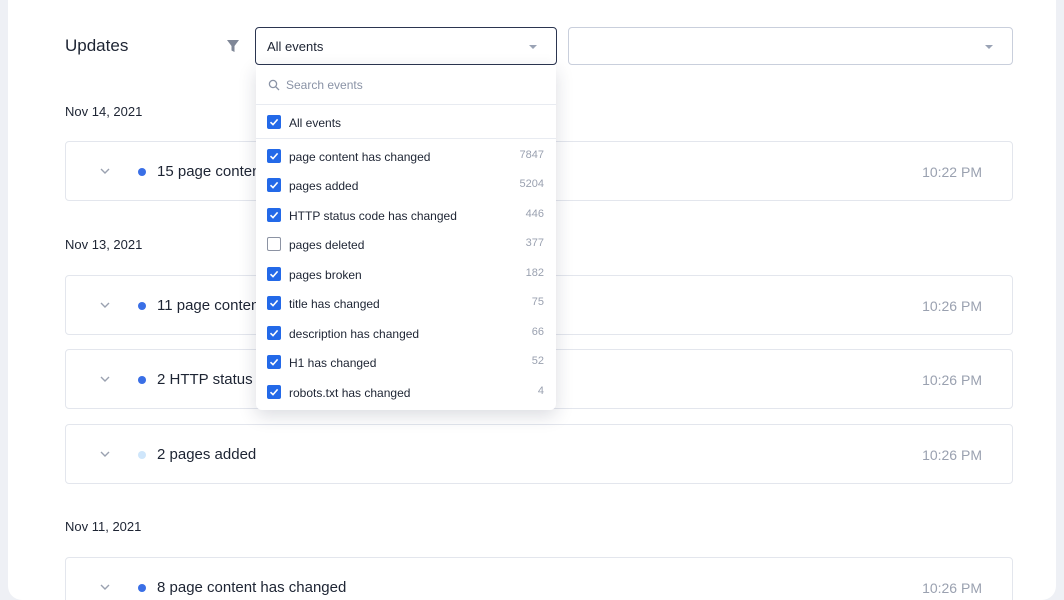  What do you see at coordinates (274, 85) in the screenshot?
I see `search-icon` at bounding box center [274, 85].